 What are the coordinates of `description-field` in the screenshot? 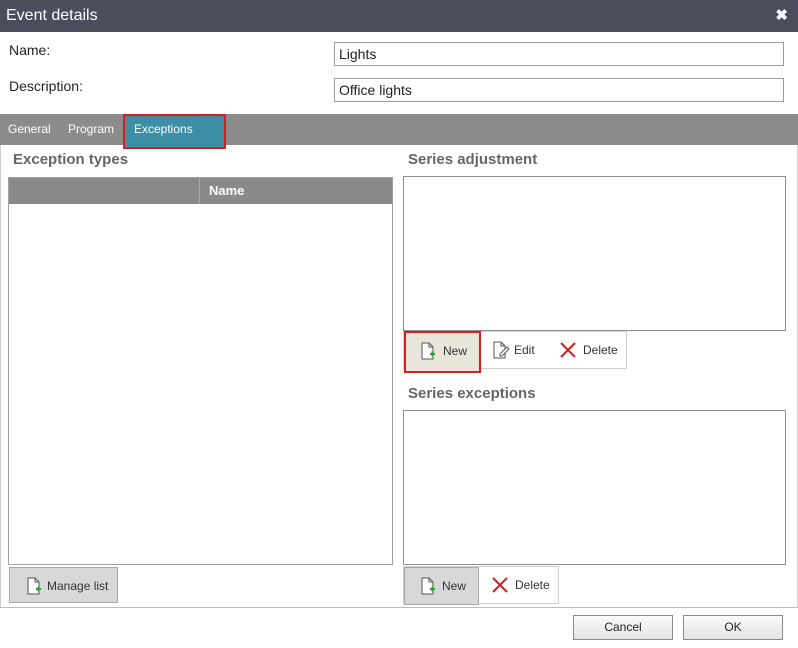 It's located at (559, 90).